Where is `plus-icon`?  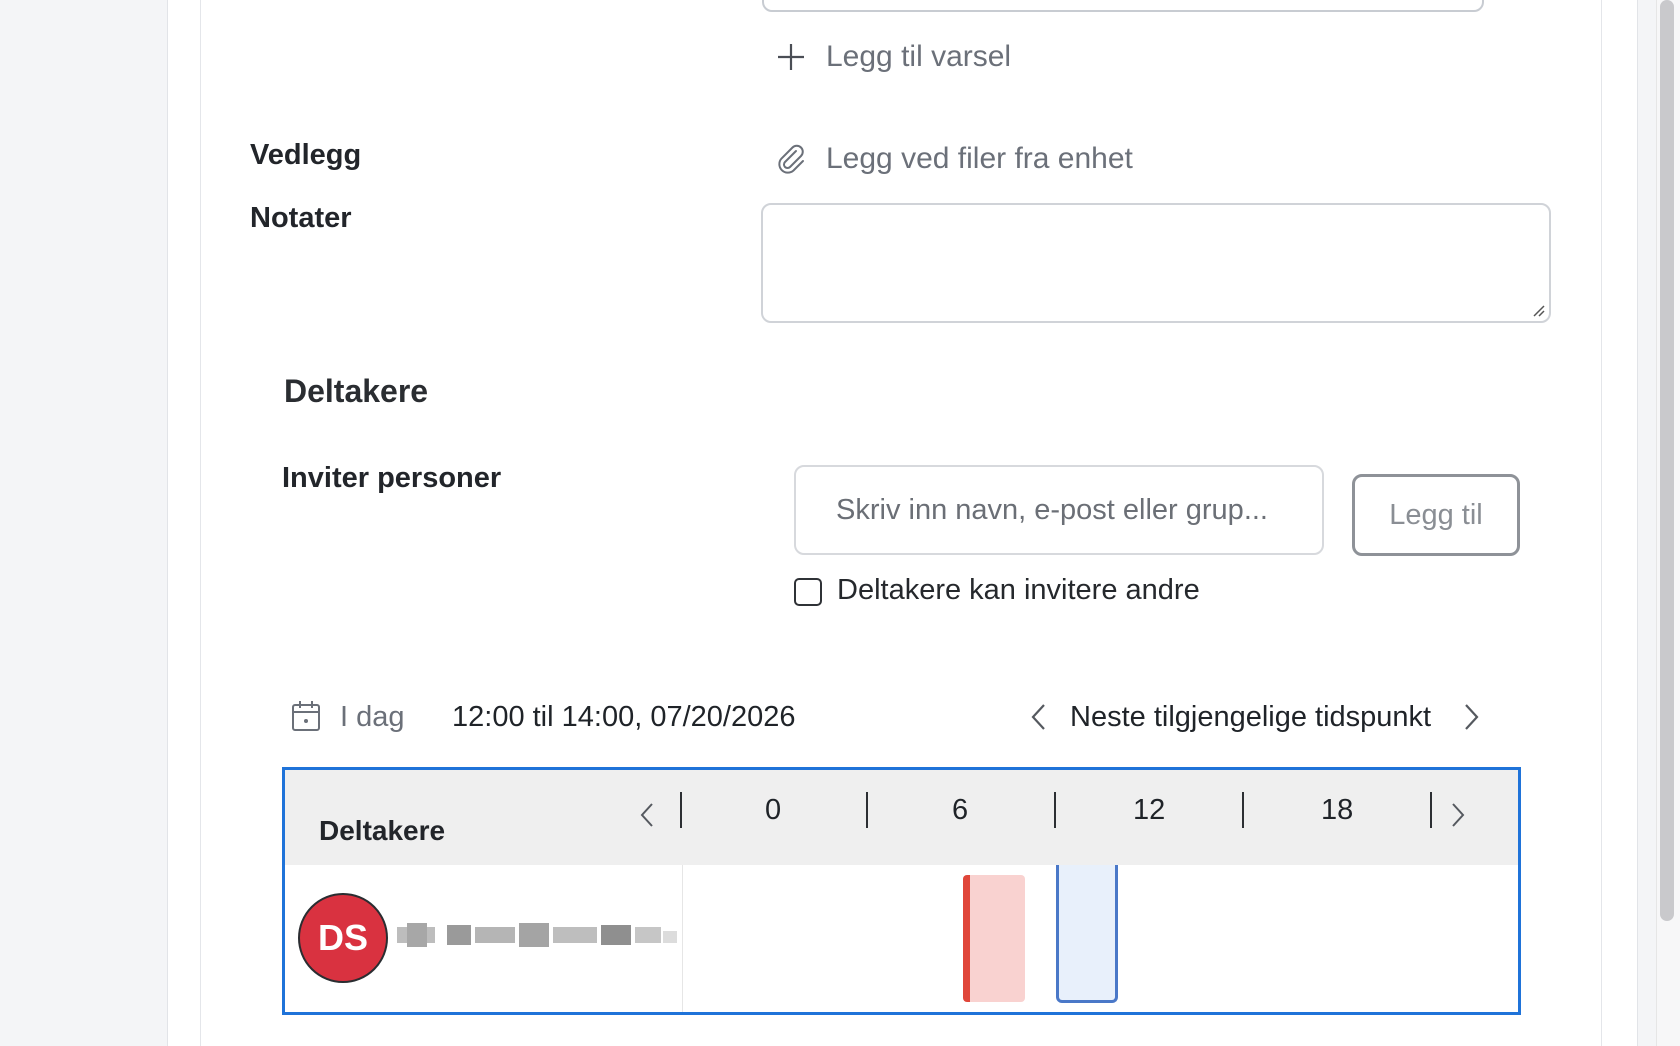 plus-icon is located at coordinates (791, 57).